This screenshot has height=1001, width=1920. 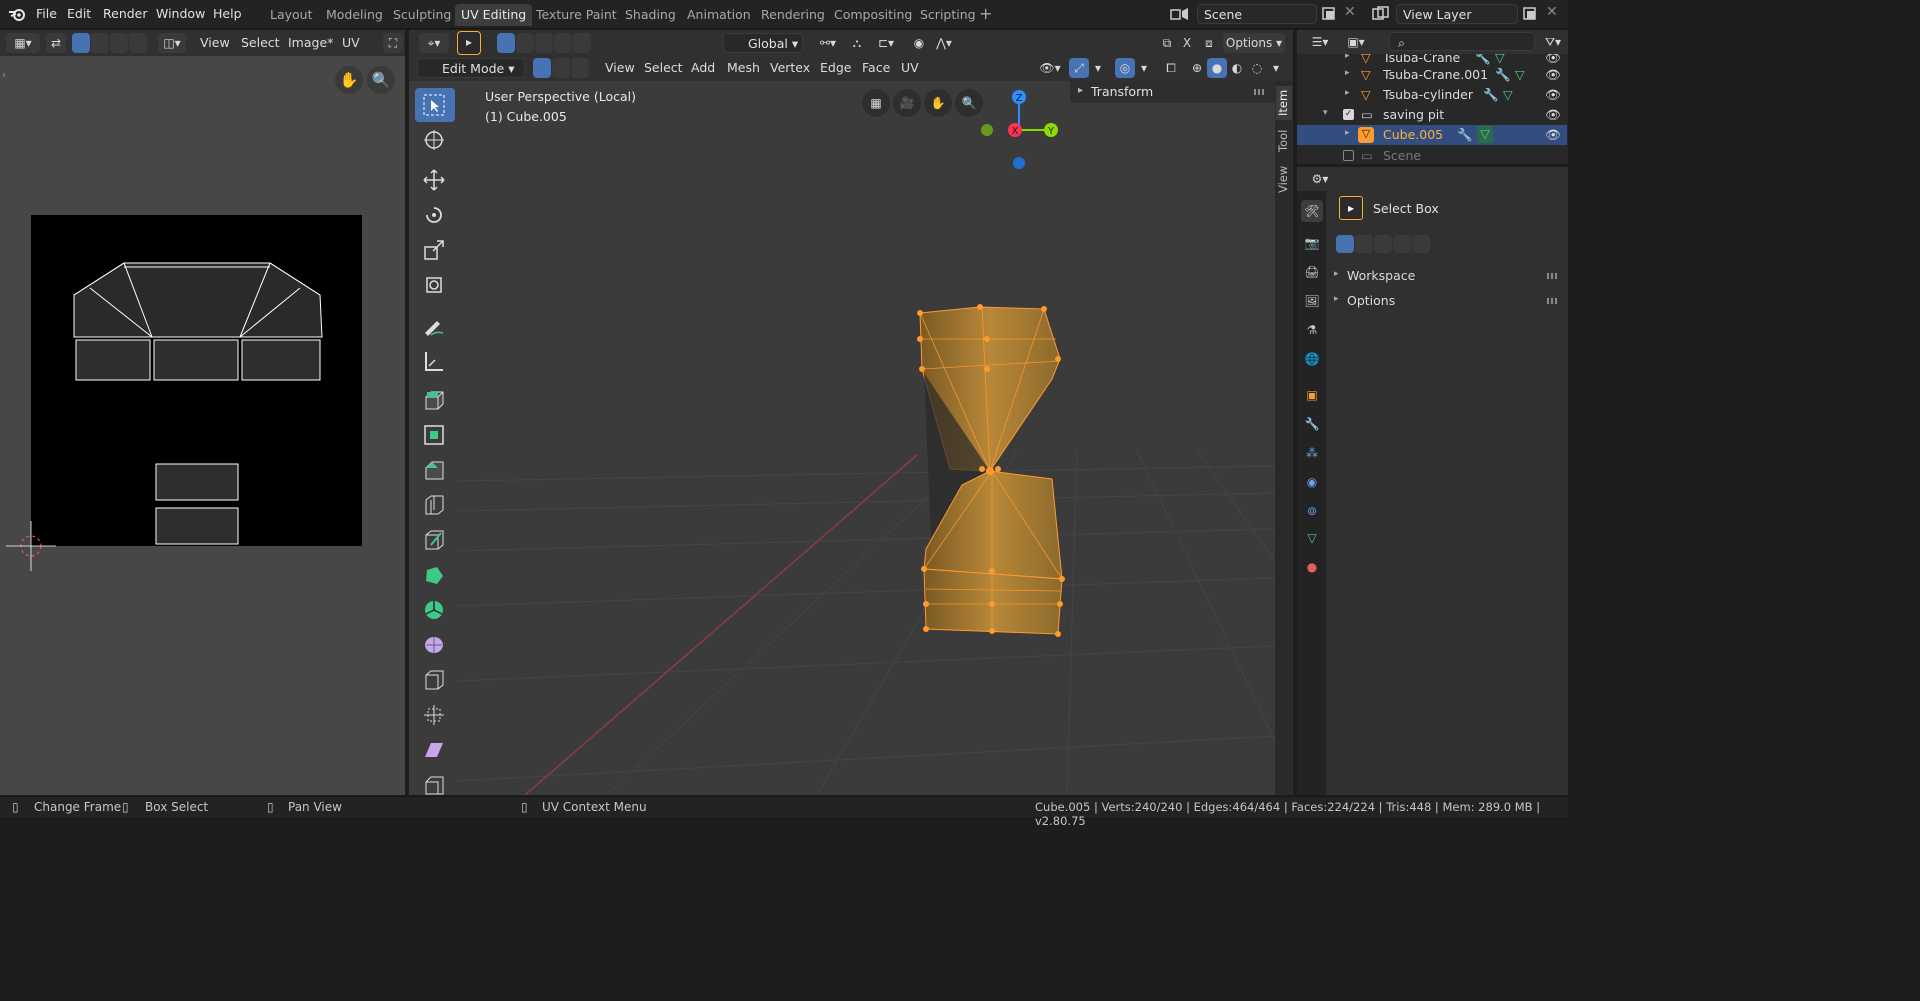 What do you see at coordinates (910, 67) in the screenshot?
I see `viewport-menu-uv: UV` at bounding box center [910, 67].